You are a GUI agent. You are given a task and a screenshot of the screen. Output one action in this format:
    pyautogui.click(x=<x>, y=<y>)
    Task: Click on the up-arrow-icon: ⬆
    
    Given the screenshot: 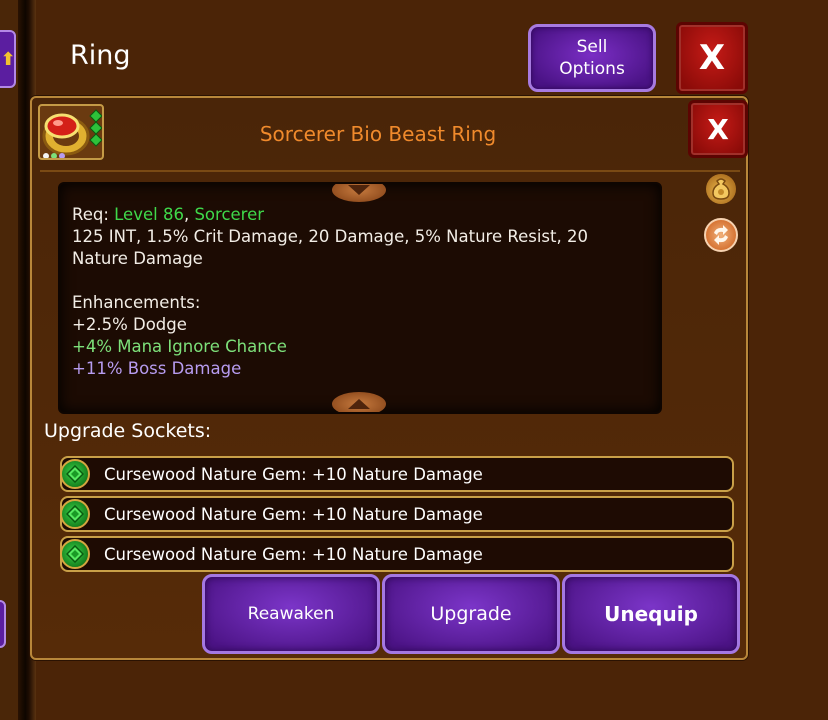 What is the action you would take?
    pyautogui.click(x=8, y=59)
    